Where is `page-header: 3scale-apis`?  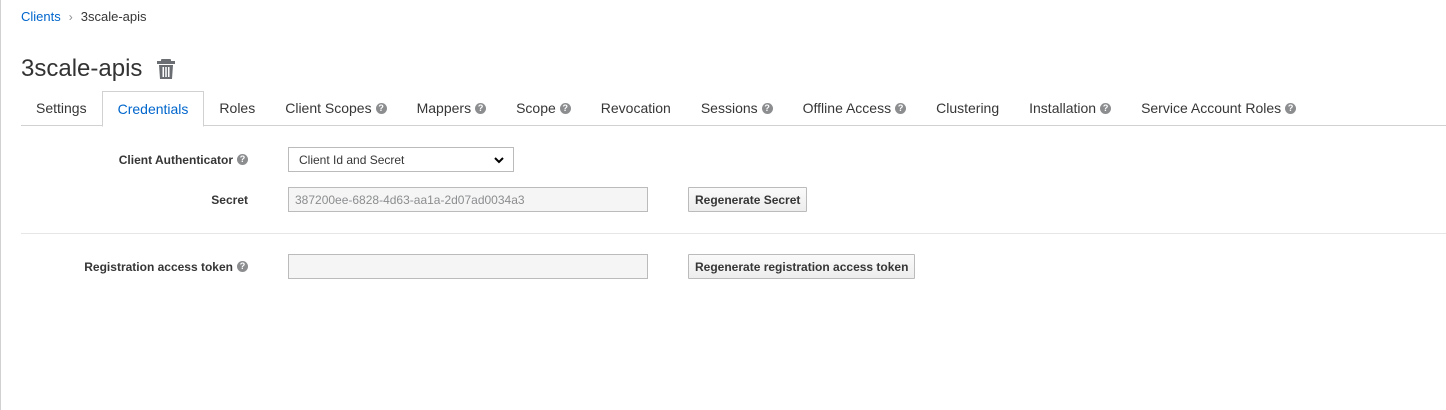
page-header: 3scale-apis is located at coordinates (98, 69).